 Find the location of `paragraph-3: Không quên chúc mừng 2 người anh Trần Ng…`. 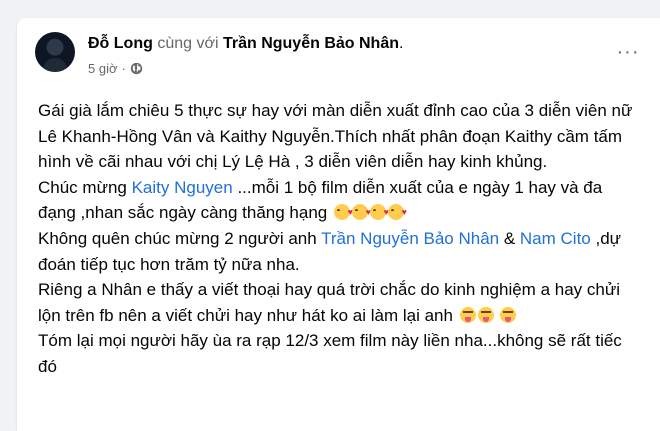

paragraph-3: Không quên chúc mừng 2 người anh Trần Ng… is located at coordinates (338, 251).